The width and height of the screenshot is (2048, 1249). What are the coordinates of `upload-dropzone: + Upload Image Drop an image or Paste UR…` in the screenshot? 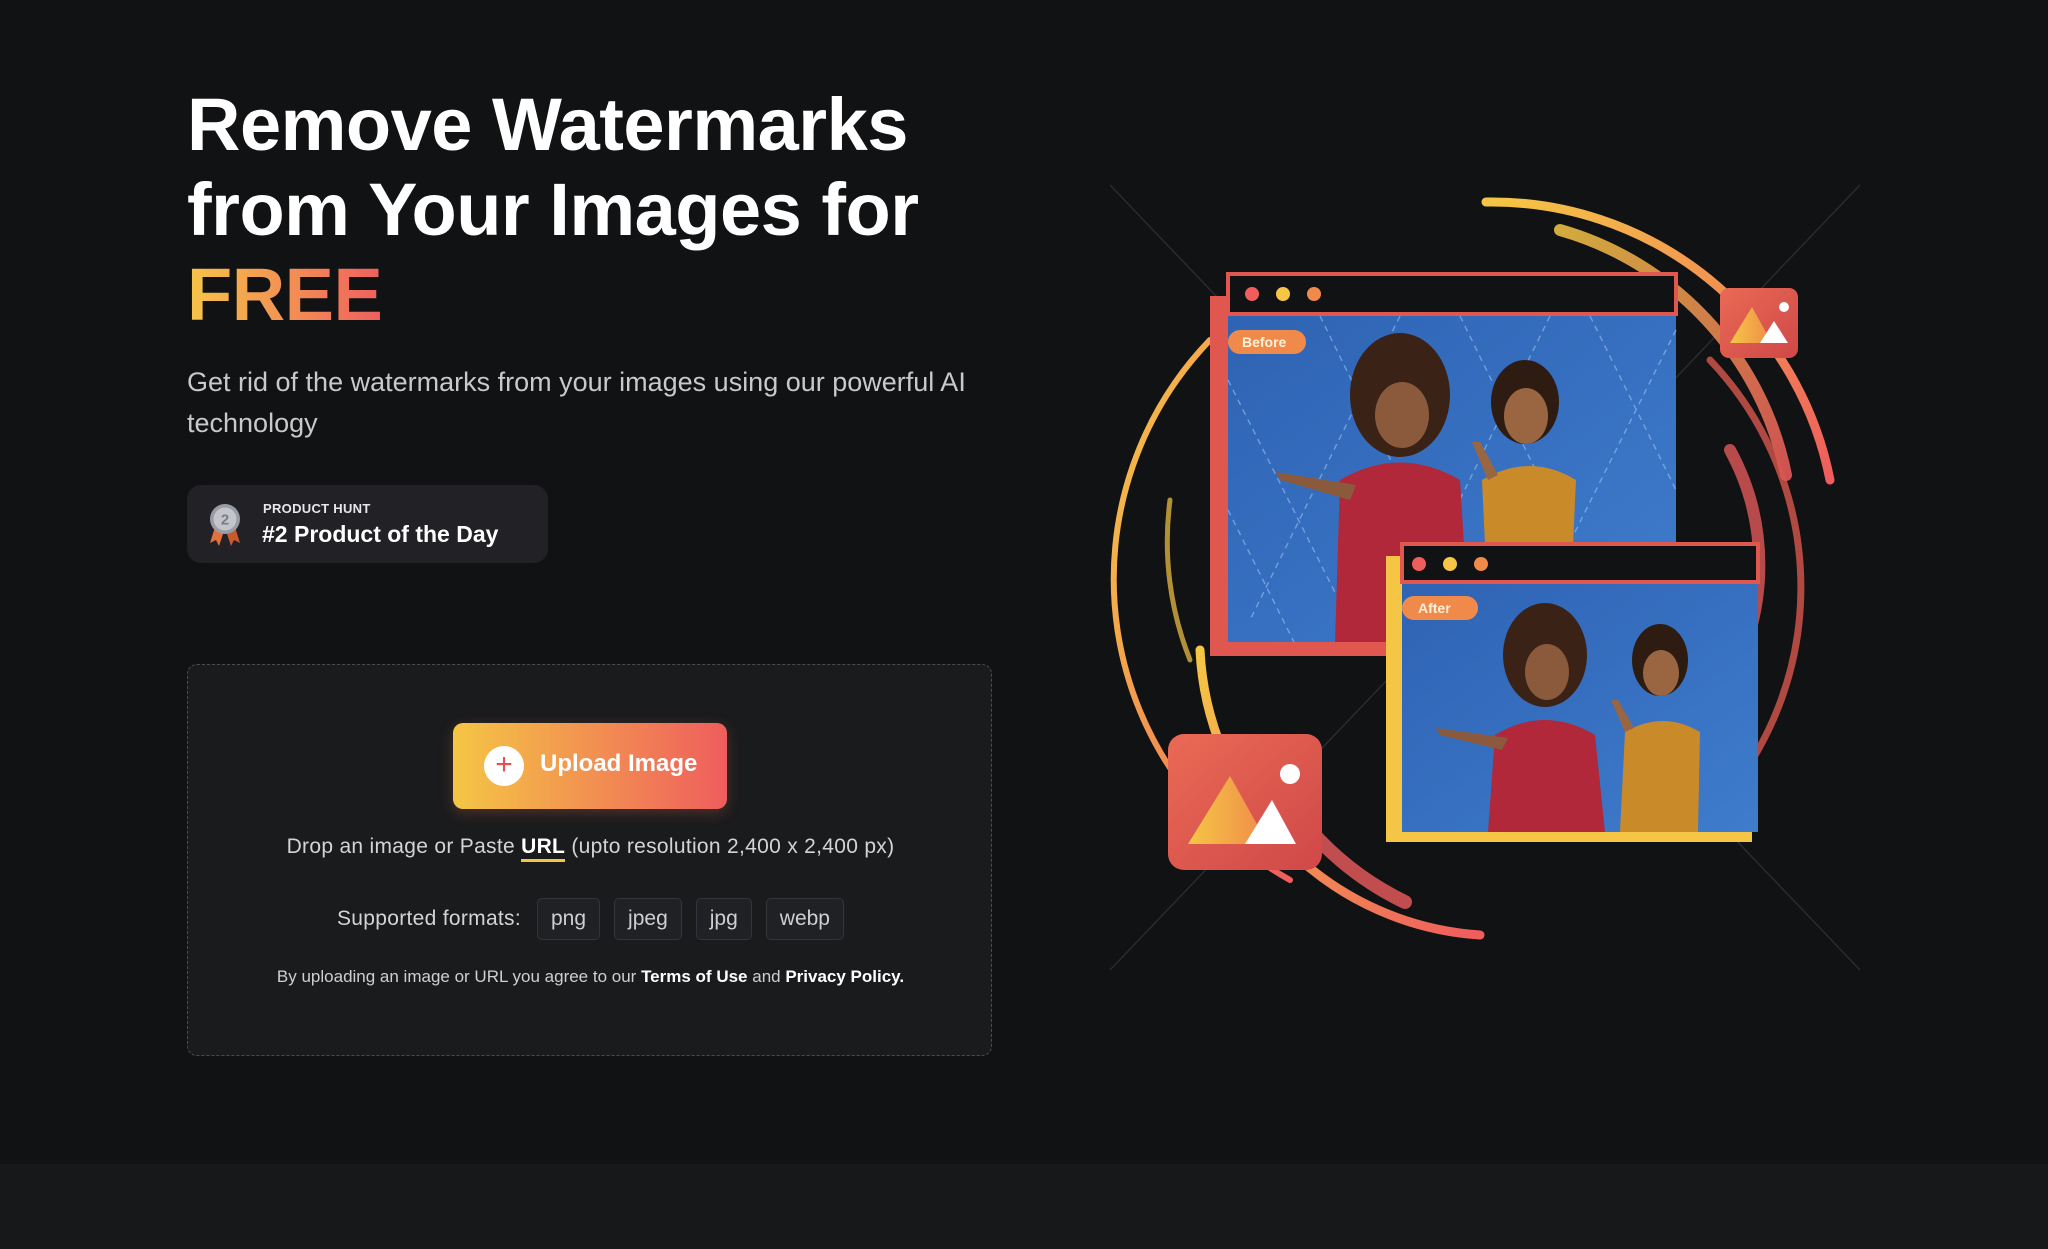 It's located at (589, 860).